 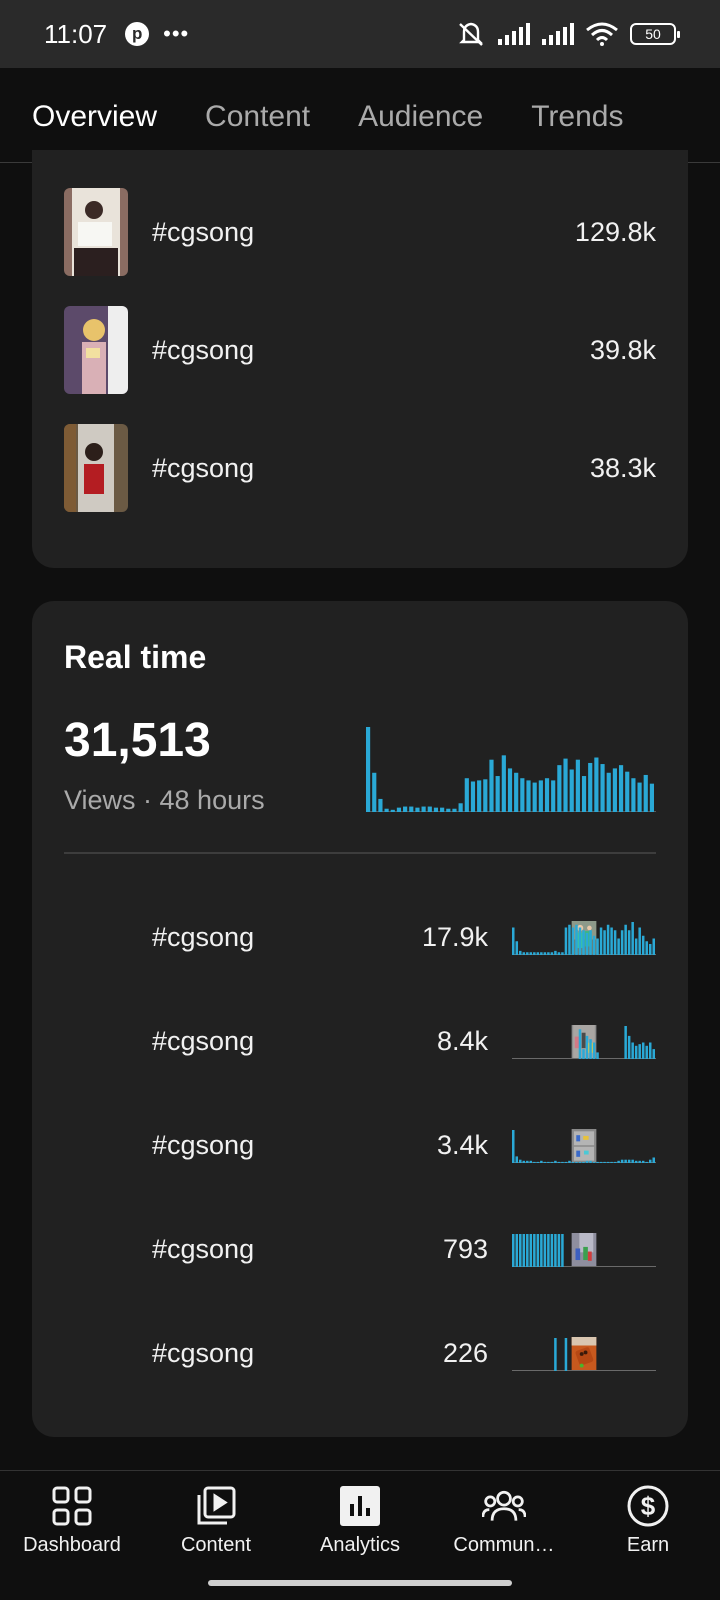 What do you see at coordinates (577, 115) in the screenshot?
I see `tab-trends: Trends` at bounding box center [577, 115].